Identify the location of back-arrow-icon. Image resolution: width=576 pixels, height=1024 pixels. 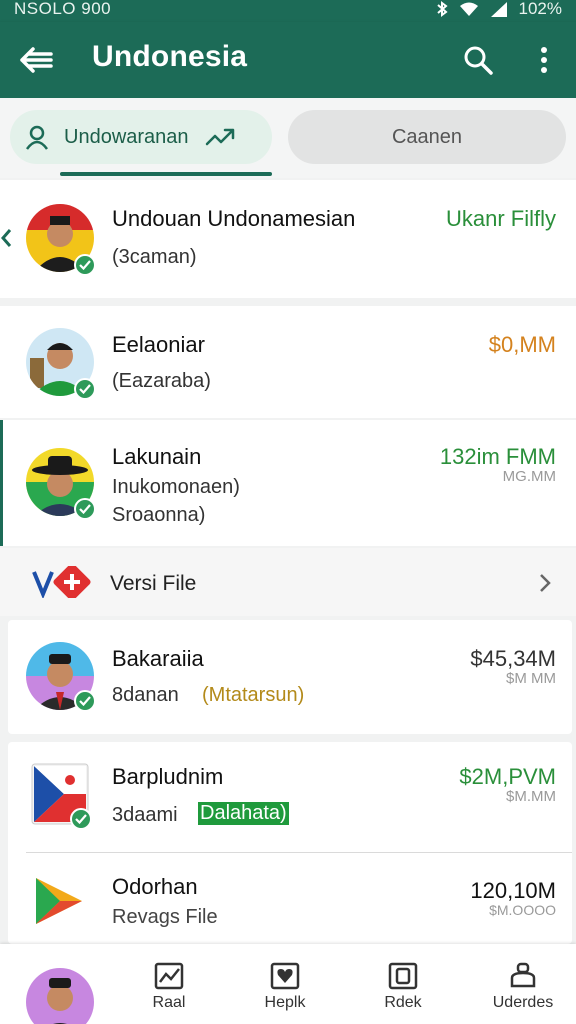
(36, 60).